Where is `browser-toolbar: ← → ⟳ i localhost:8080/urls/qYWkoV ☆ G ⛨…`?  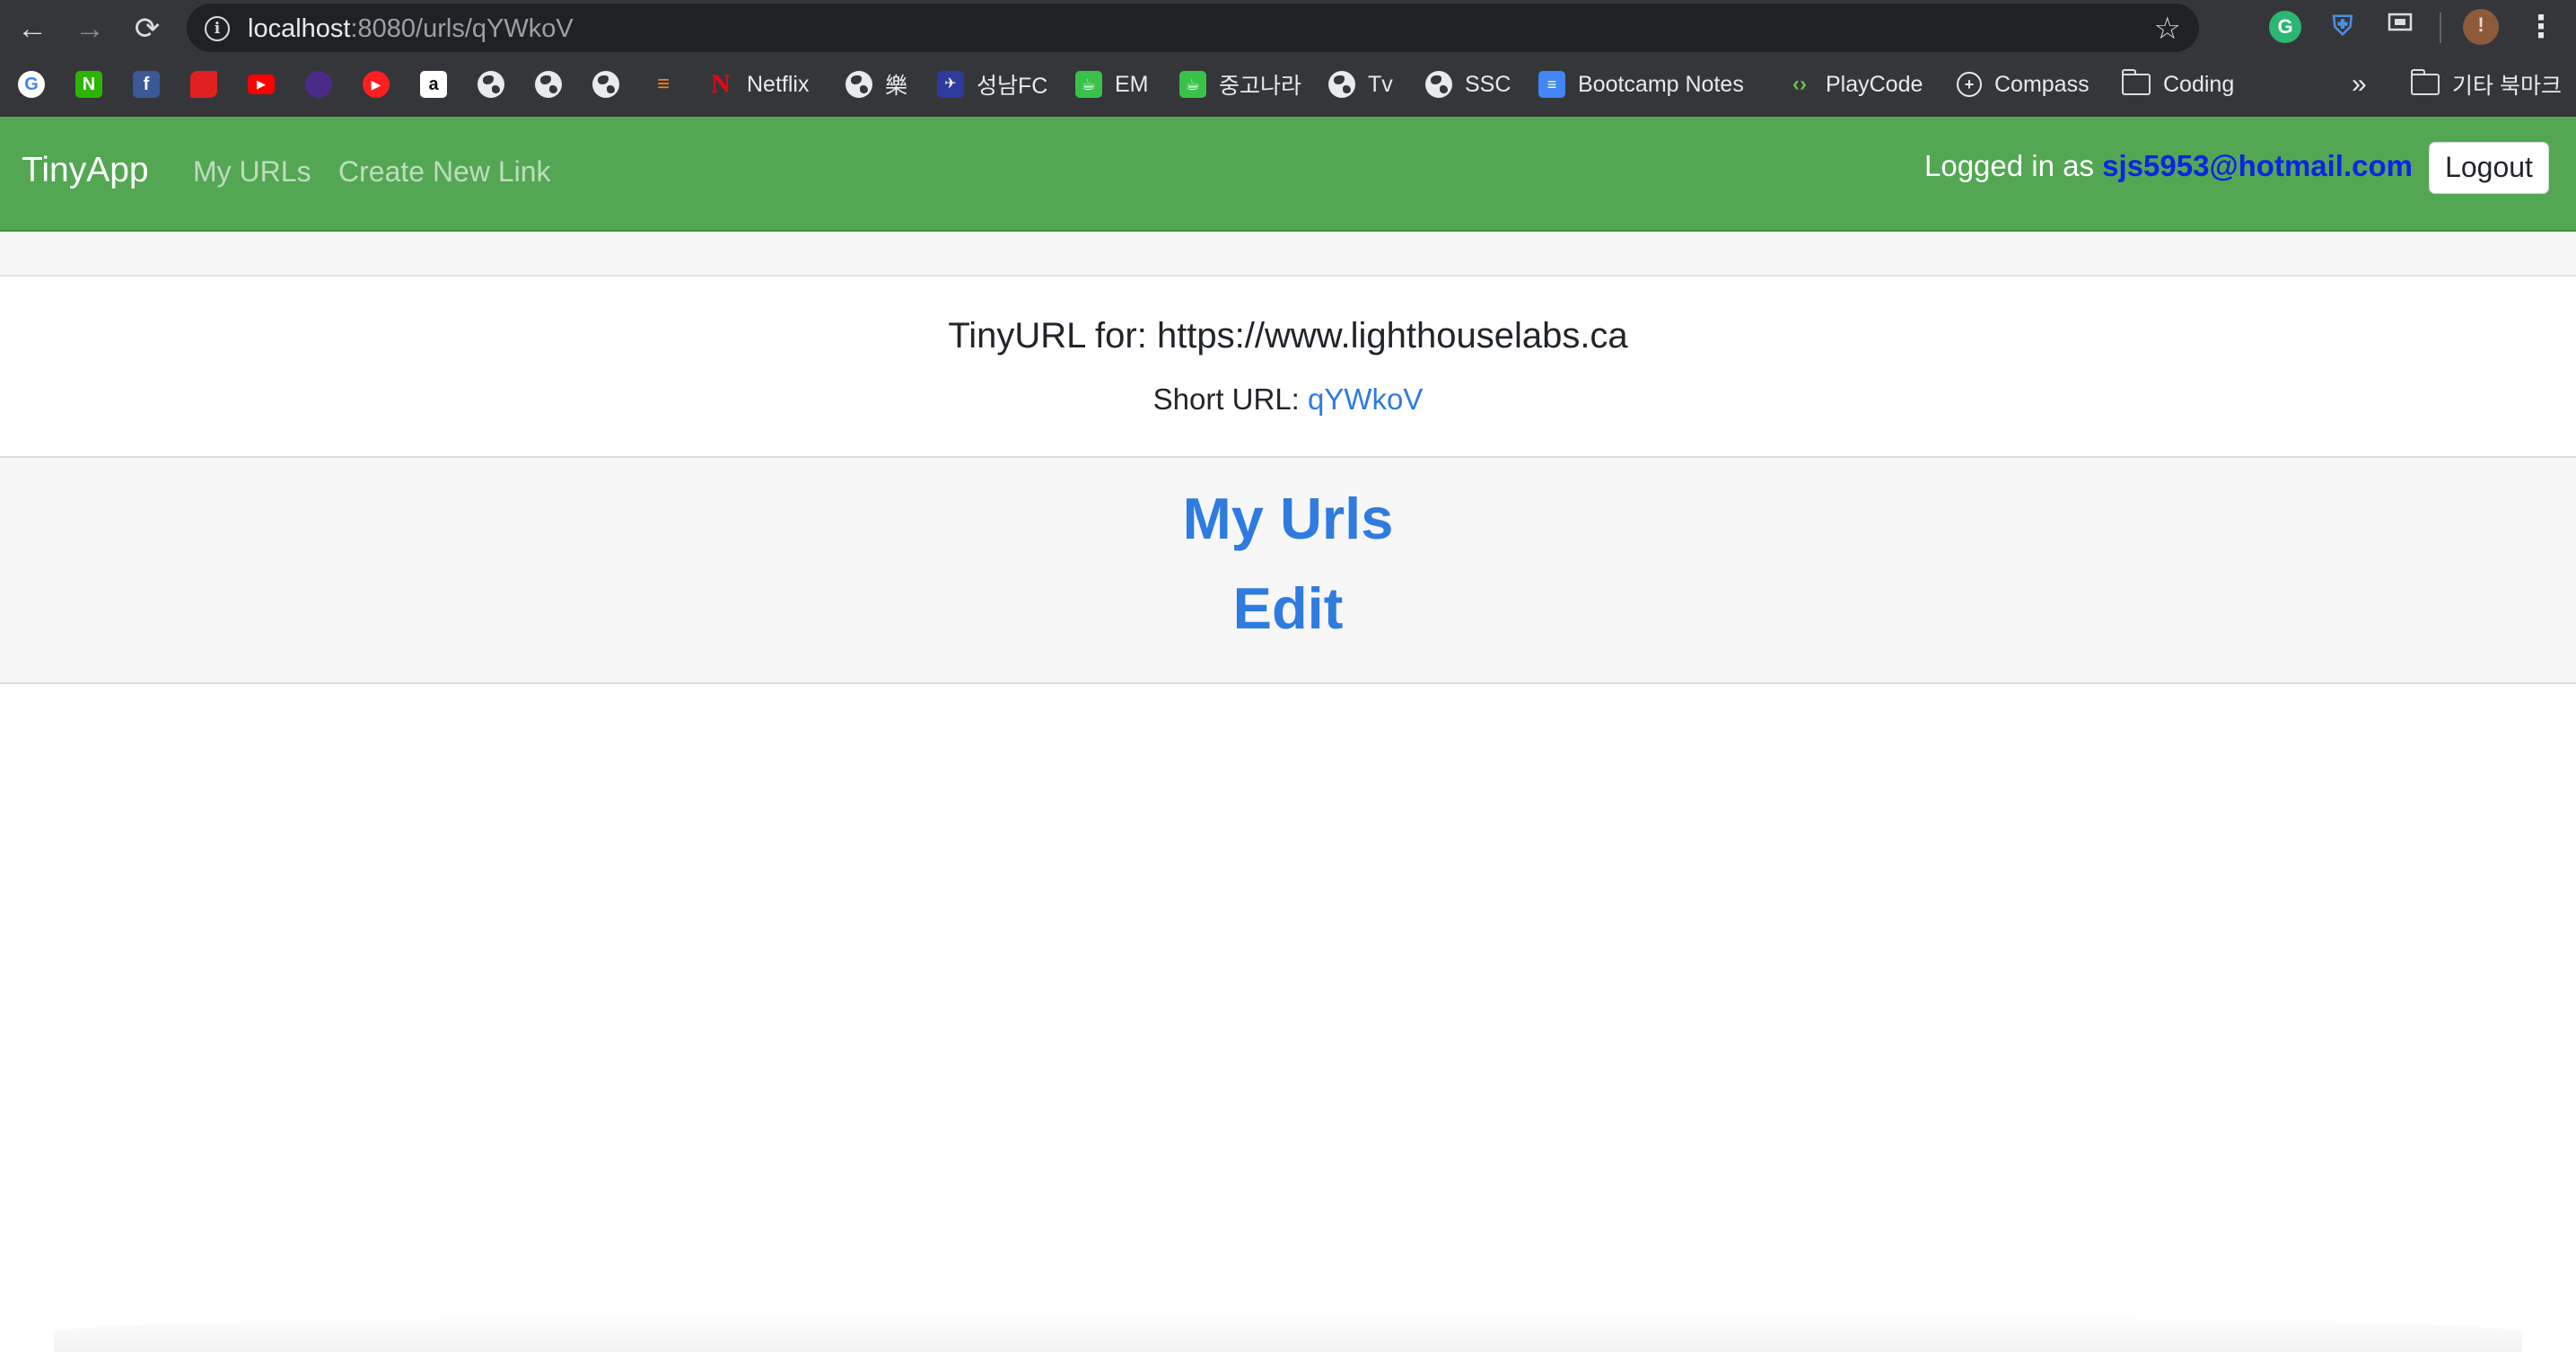 browser-toolbar: ← → ⟳ i localhost:8080/urls/qYWkoV ☆ G ⛨… is located at coordinates (1288, 28).